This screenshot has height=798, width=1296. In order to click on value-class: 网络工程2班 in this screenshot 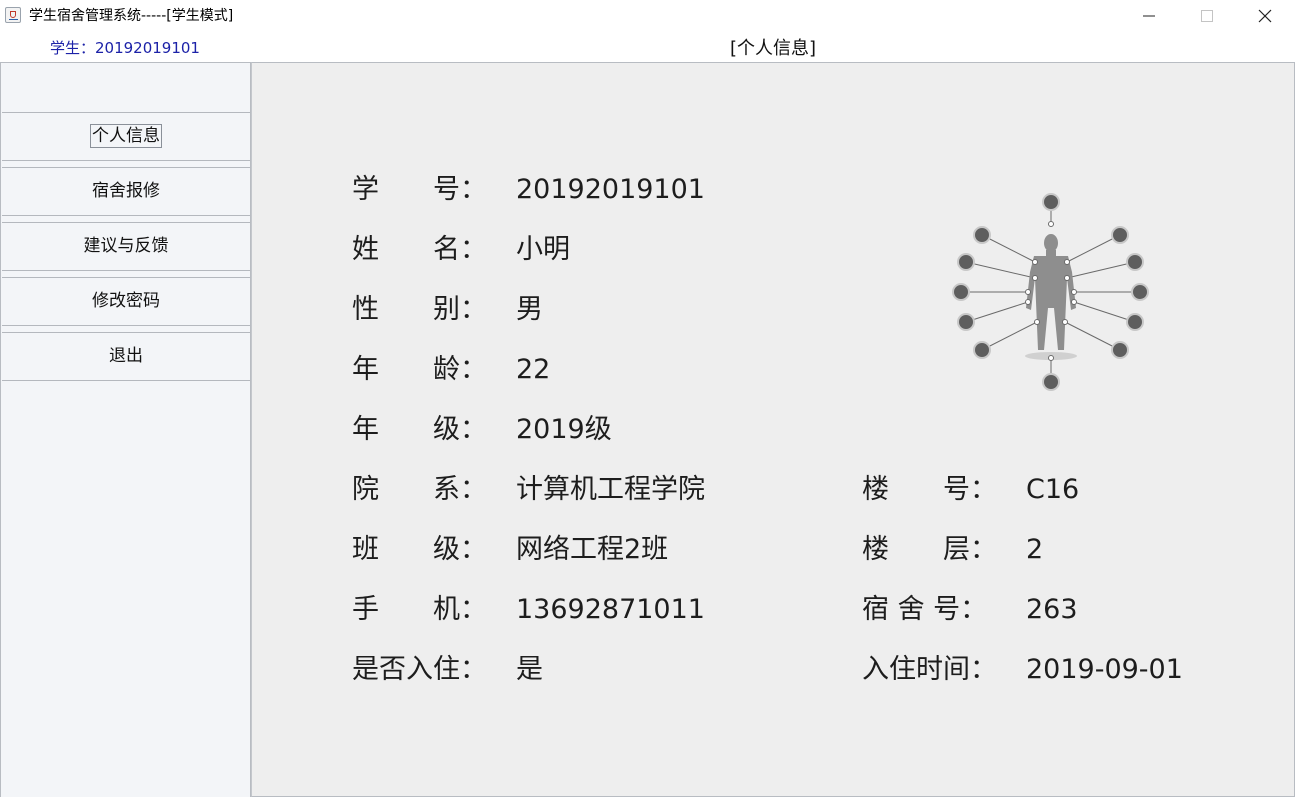, I will do `click(592, 549)`.